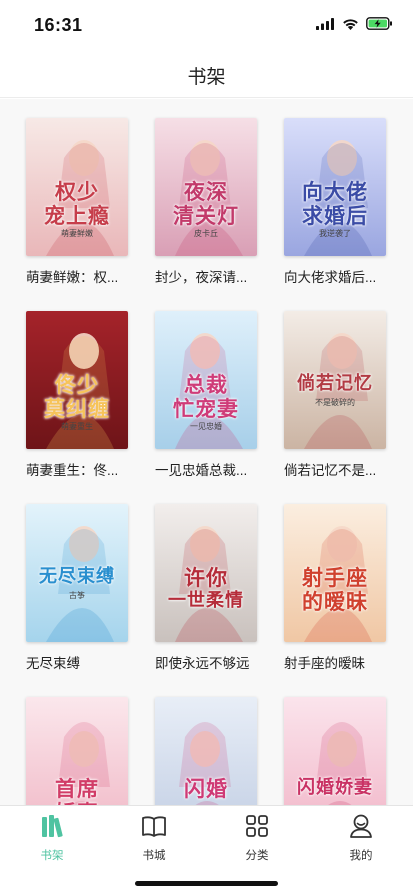 Image resolution: width=413 pixels, height=896 pixels. Describe the element at coordinates (53, 663) in the screenshot. I see `book-title: 无尽束缚` at that location.